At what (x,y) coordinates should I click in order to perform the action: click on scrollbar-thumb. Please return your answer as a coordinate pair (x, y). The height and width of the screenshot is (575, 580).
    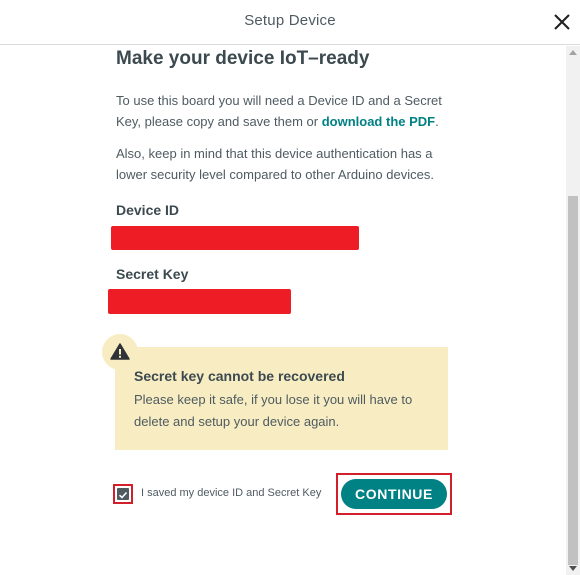
    Looking at the image, I should click on (573, 380).